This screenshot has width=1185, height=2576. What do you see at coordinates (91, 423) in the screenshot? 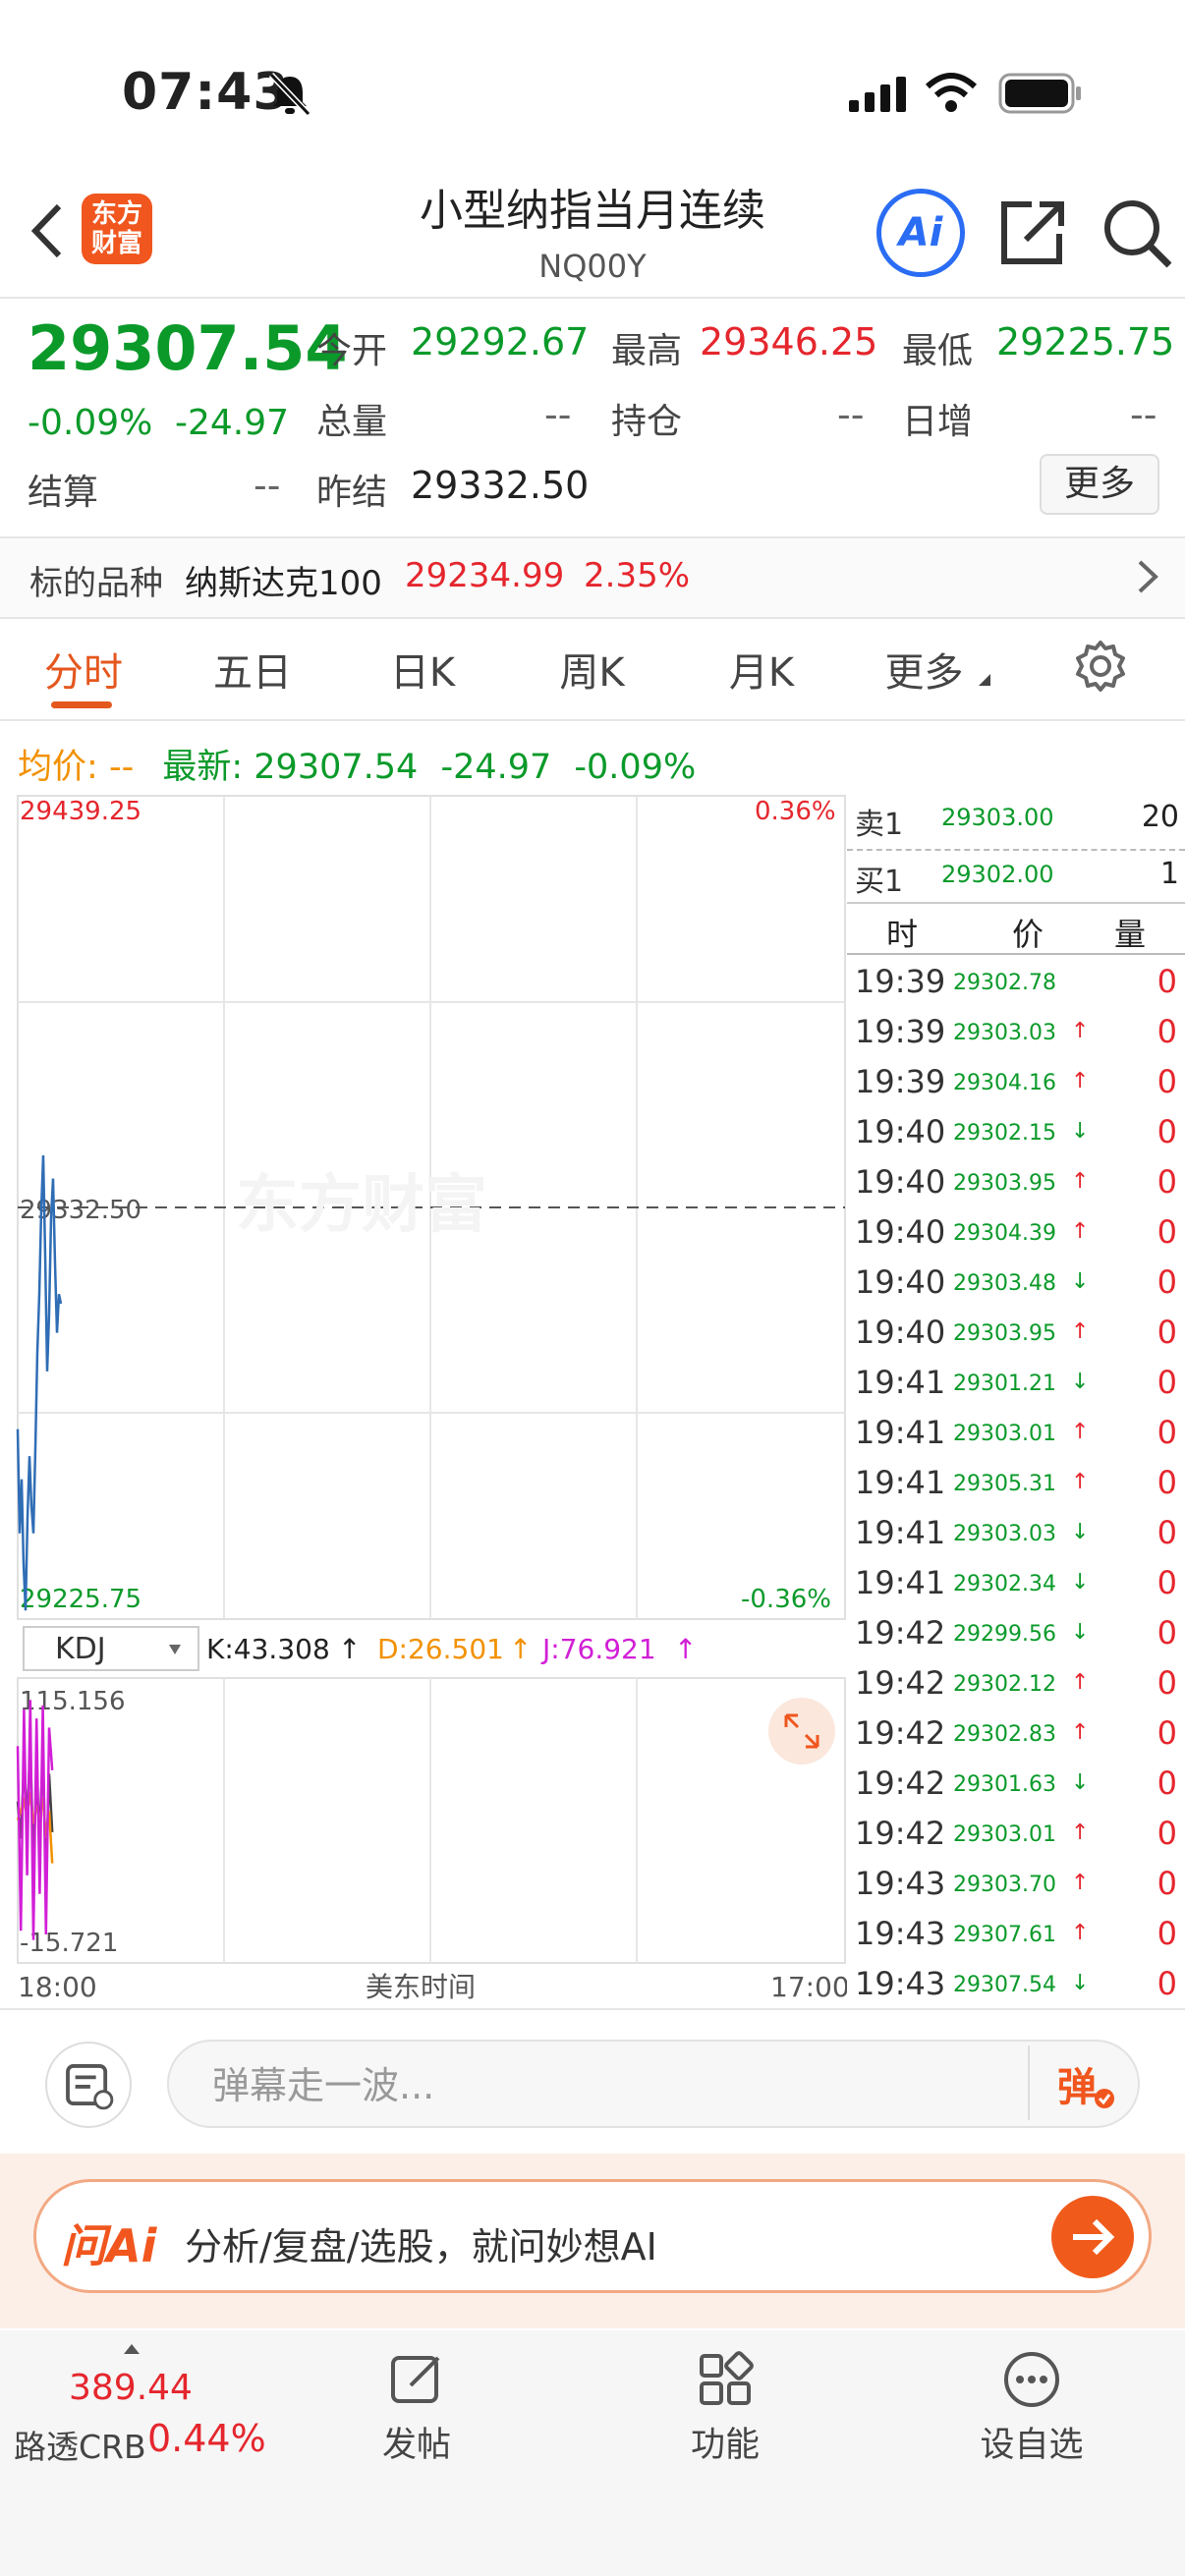
I see `change-percent: -0.09%` at bounding box center [91, 423].